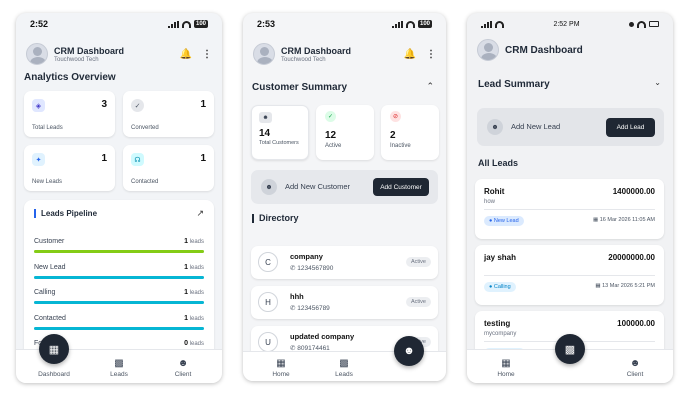 The width and height of the screenshot is (694, 404). Describe the element at coordinates (570, 50) in the screenshot. I see `app-header: CRM Dashboard` at that location.